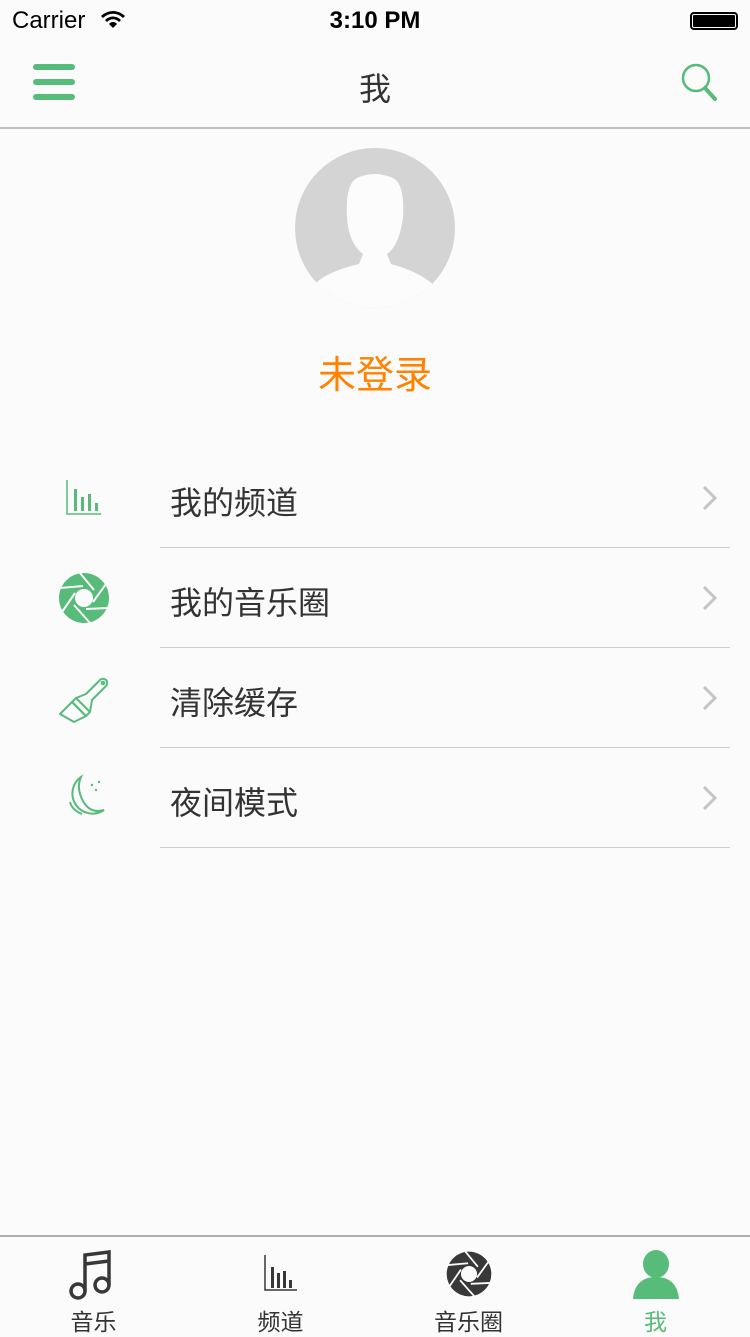  I want to click on moon-icon, so click(87, 794).